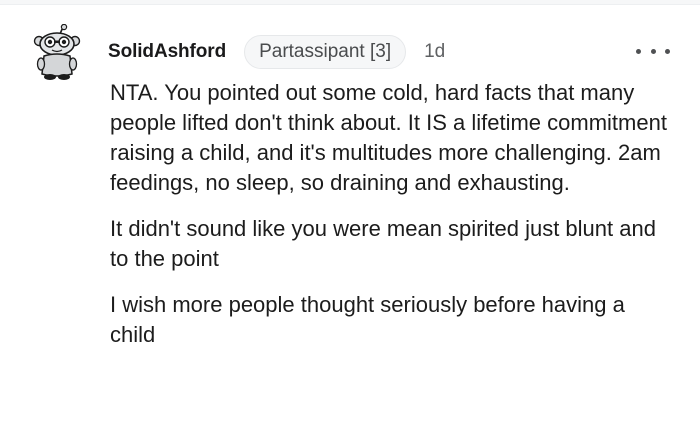  What do you see at coordinates (435, 51) in the screenshot?
I see `comment-age: 1d` at bounding box center [435, 51].